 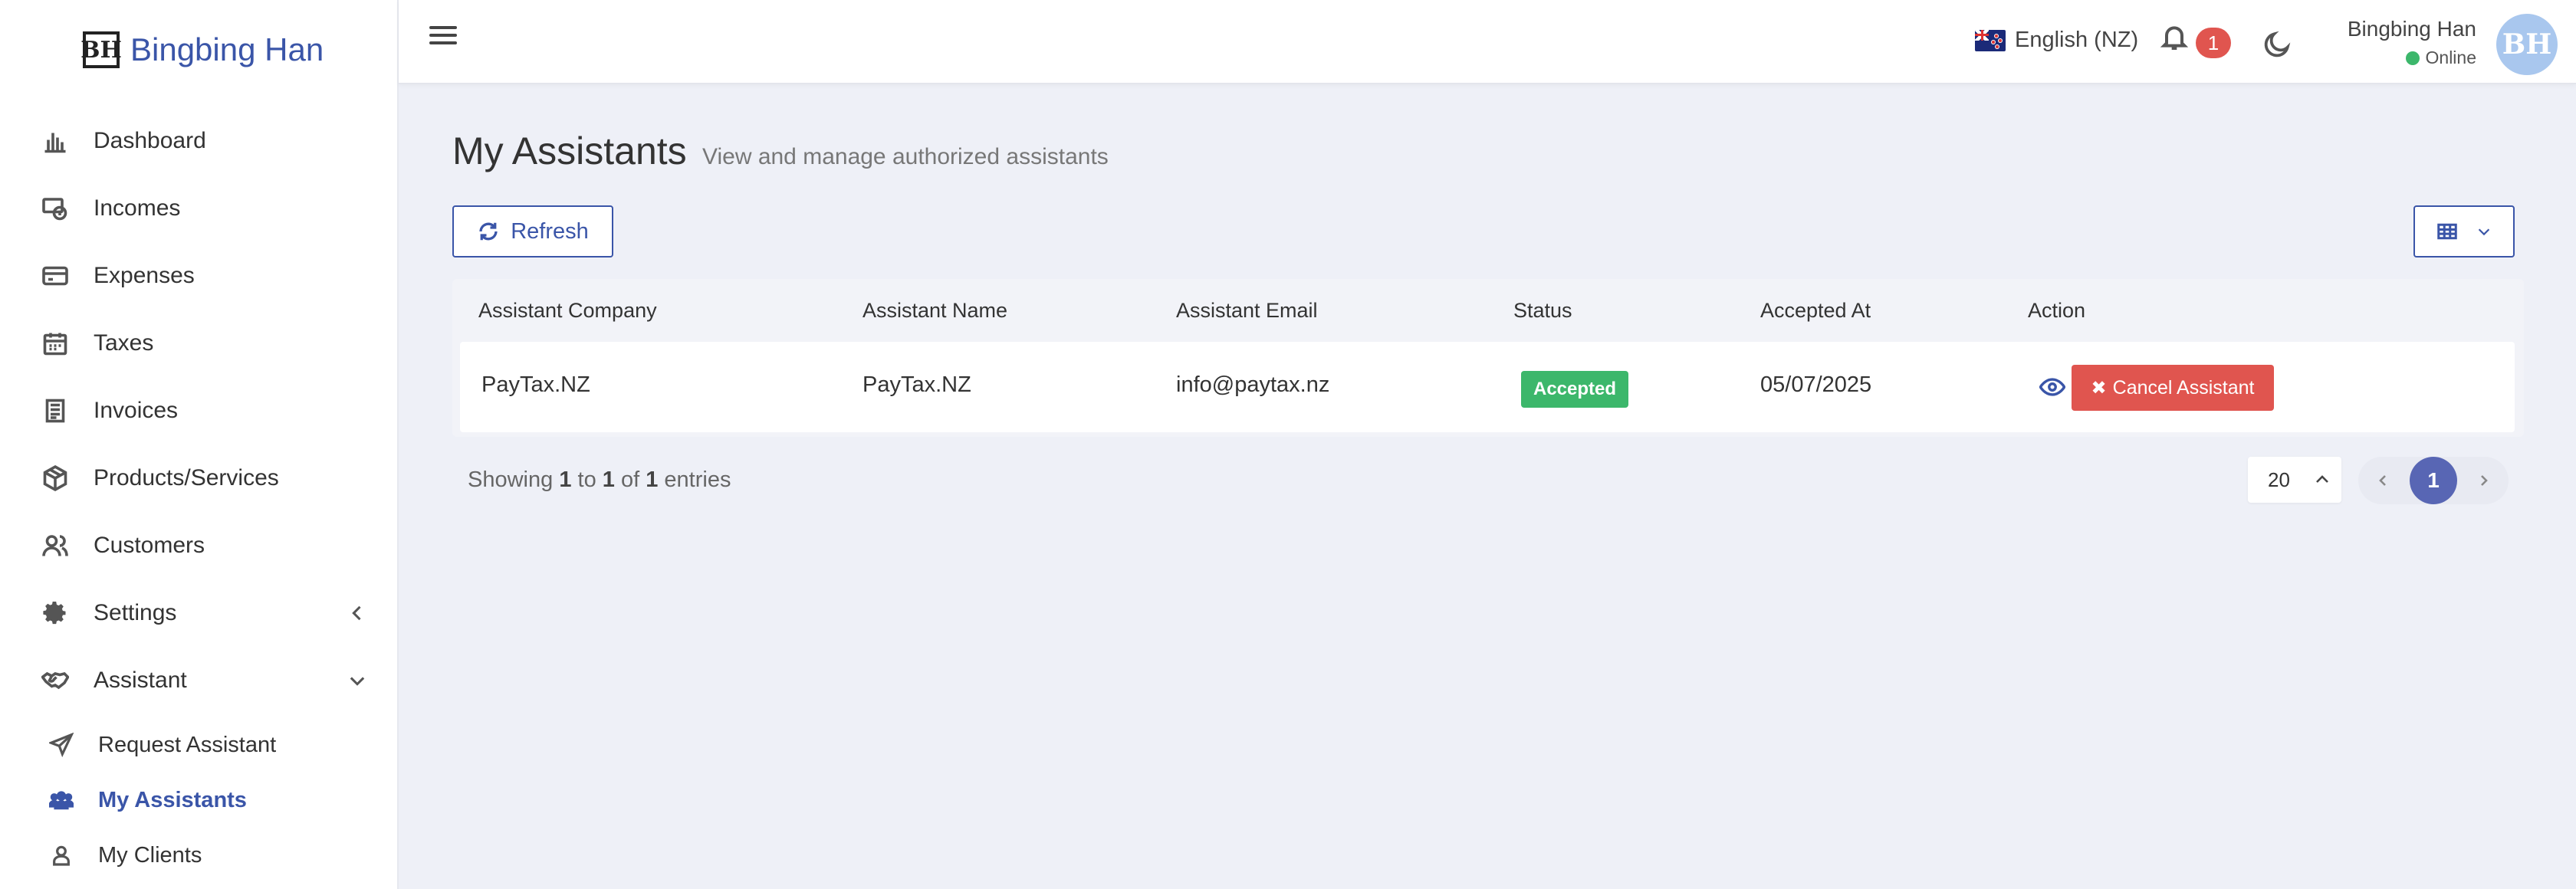 I want to click on nz-flag-icon, so click(x=1991, y=40).